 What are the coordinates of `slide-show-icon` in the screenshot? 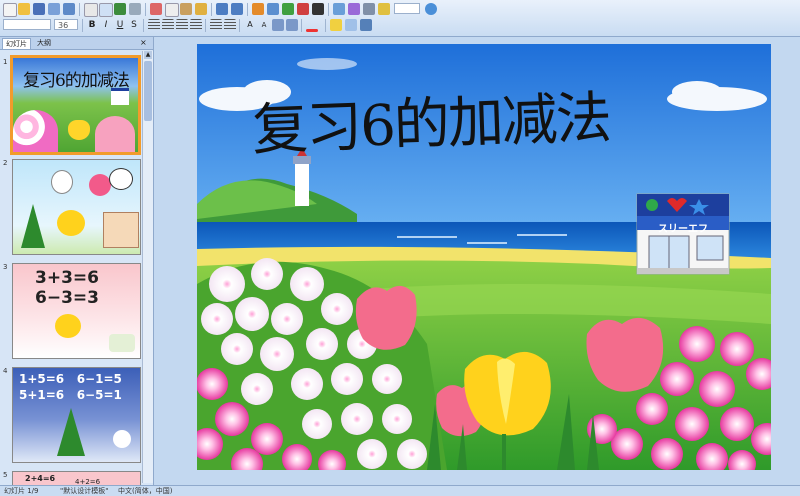 It's located at (366, 25).